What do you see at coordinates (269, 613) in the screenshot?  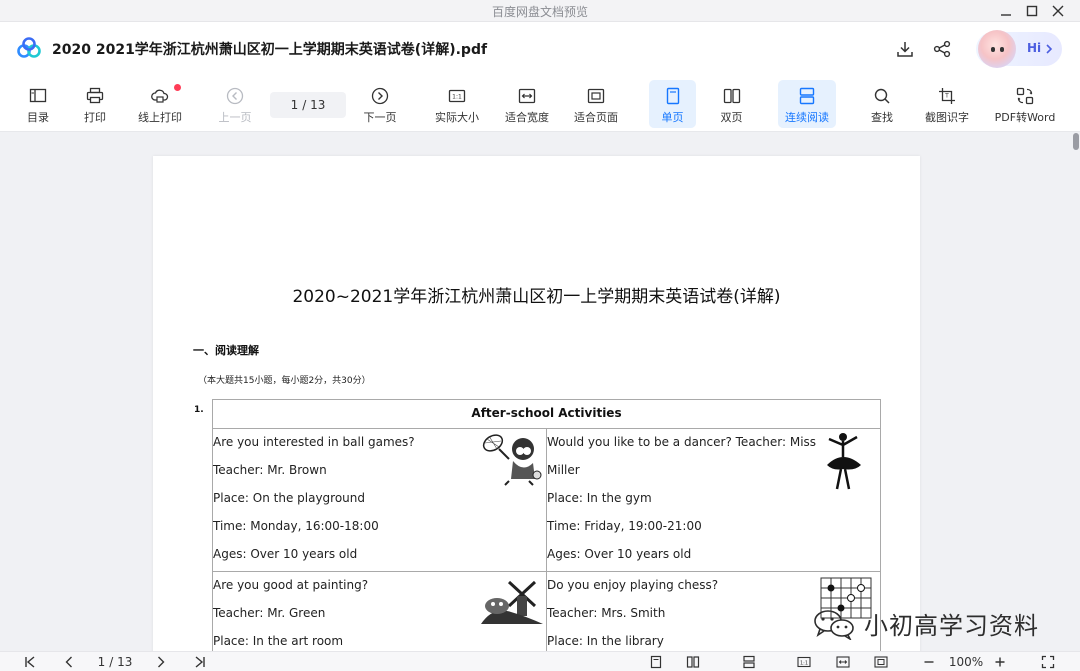 I see `cell-text: Teacher: Mr. Green` at bounding box center [269, 613].